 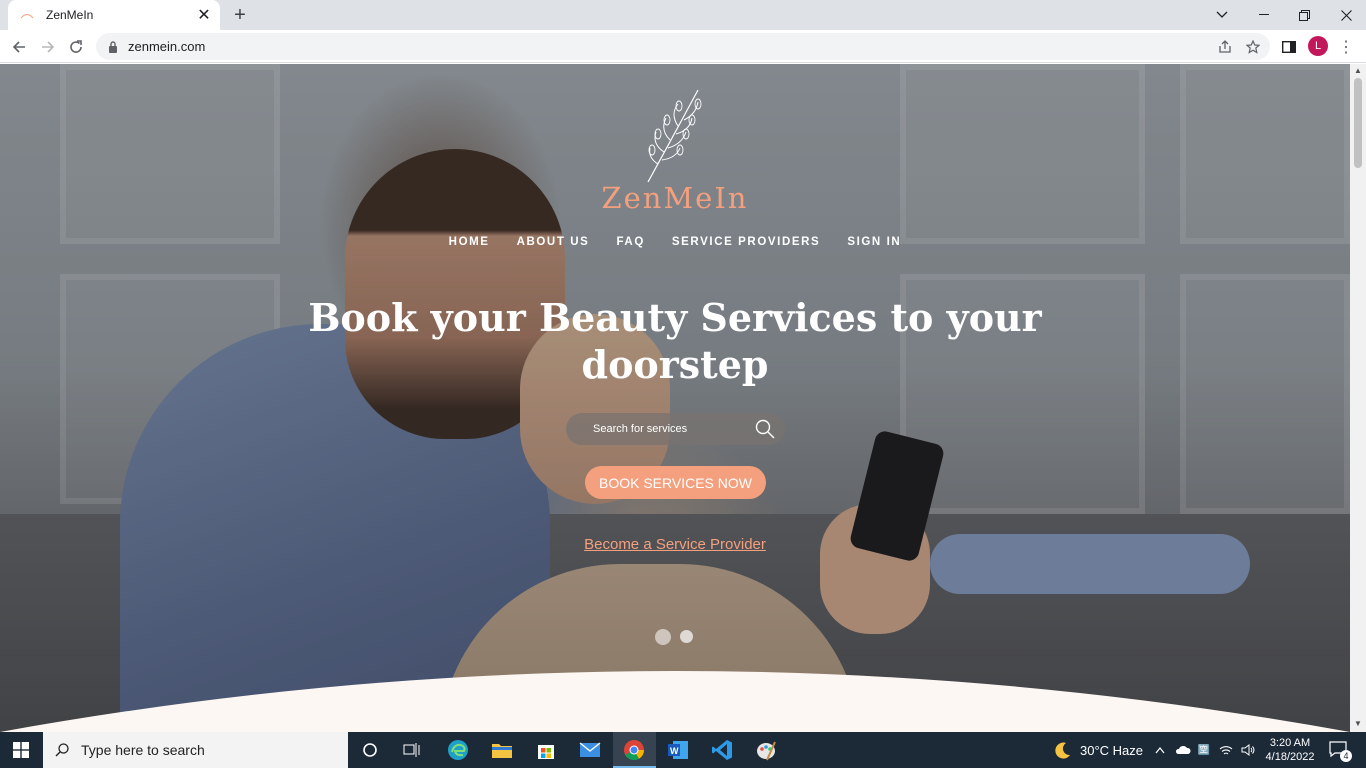 I want to click on tab-search-chevron-icon, so click(x=1222, y=15).